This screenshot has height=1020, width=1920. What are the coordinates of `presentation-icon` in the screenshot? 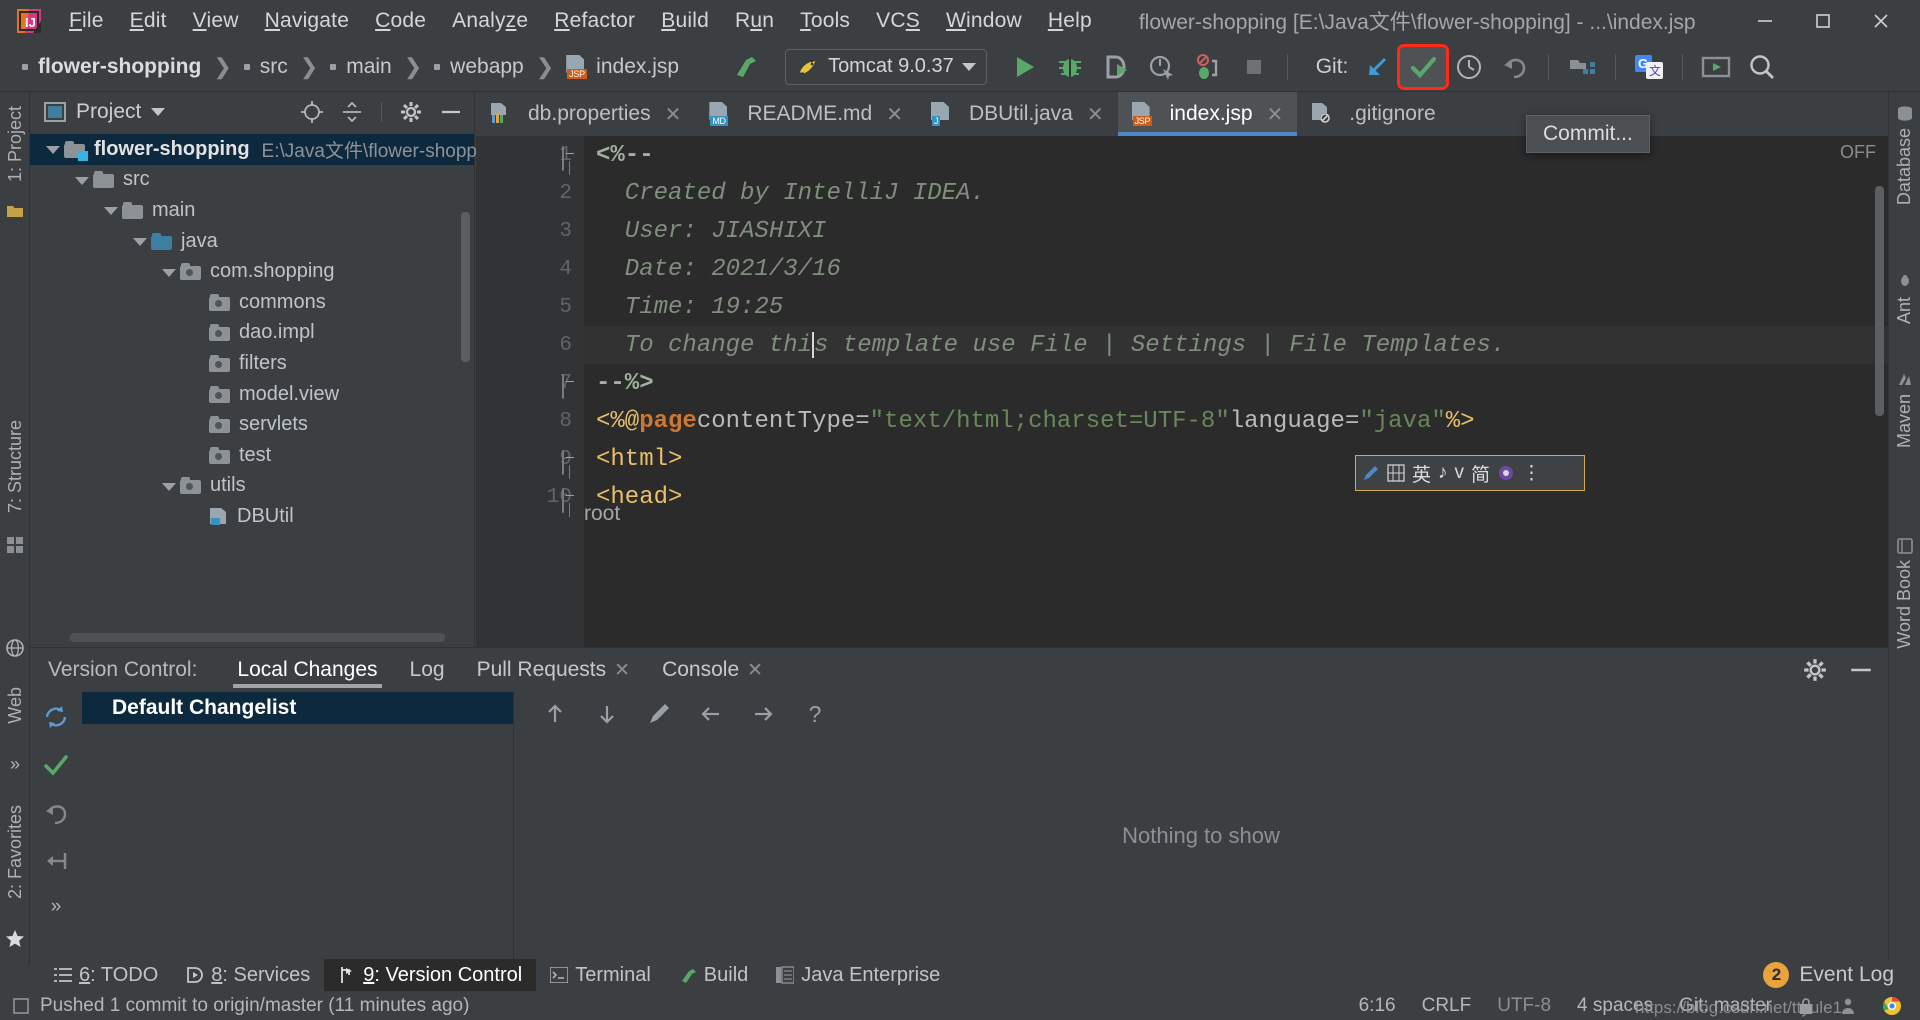 It's located at (1716, 67).